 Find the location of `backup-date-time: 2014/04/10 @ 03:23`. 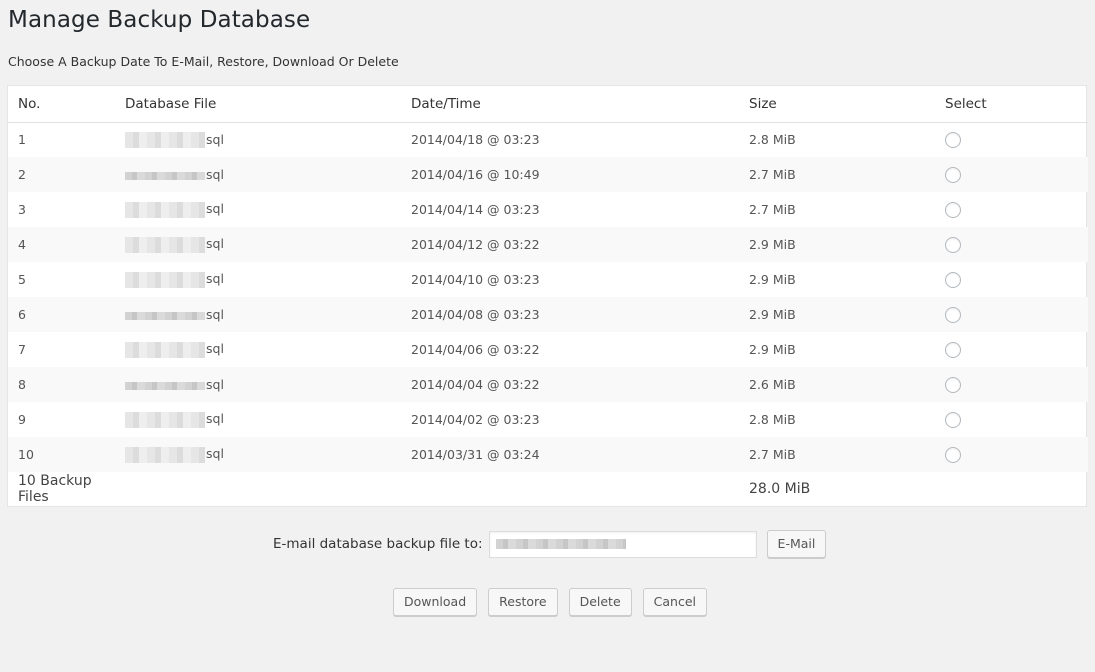

backup-date-time: 2014/04/10 @ 03:23 is located at coordinates (475, 279).